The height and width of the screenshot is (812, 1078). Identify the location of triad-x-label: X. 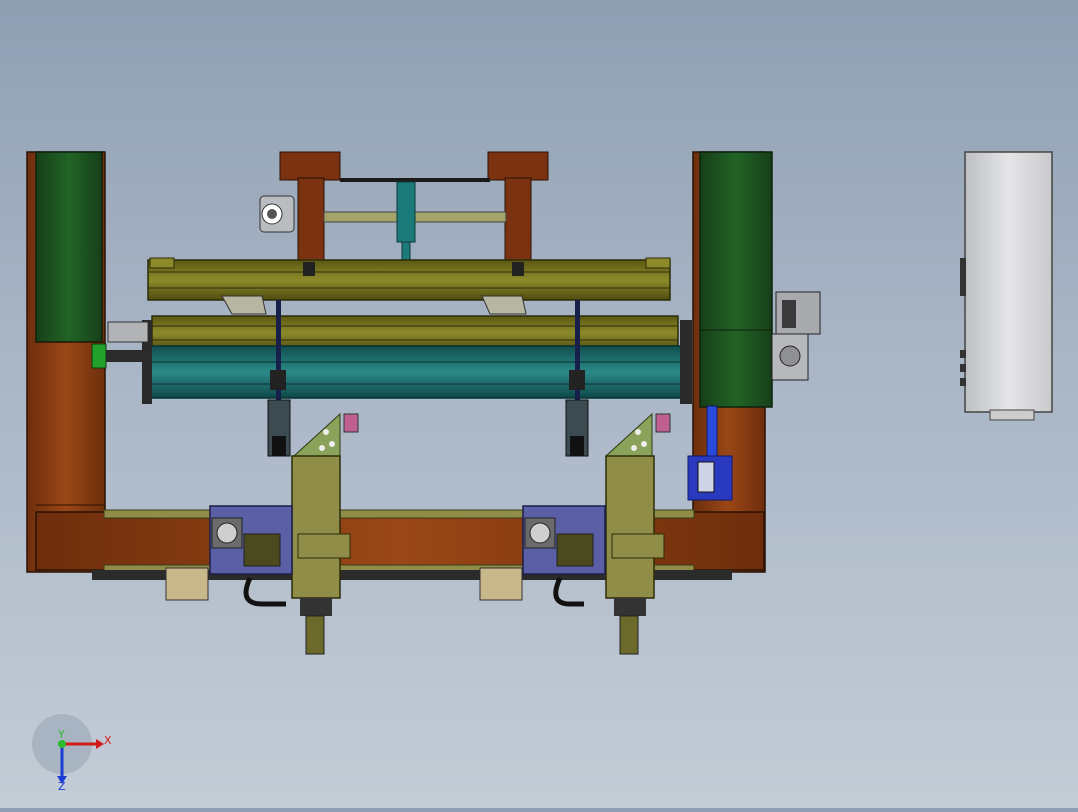
(108, 740).